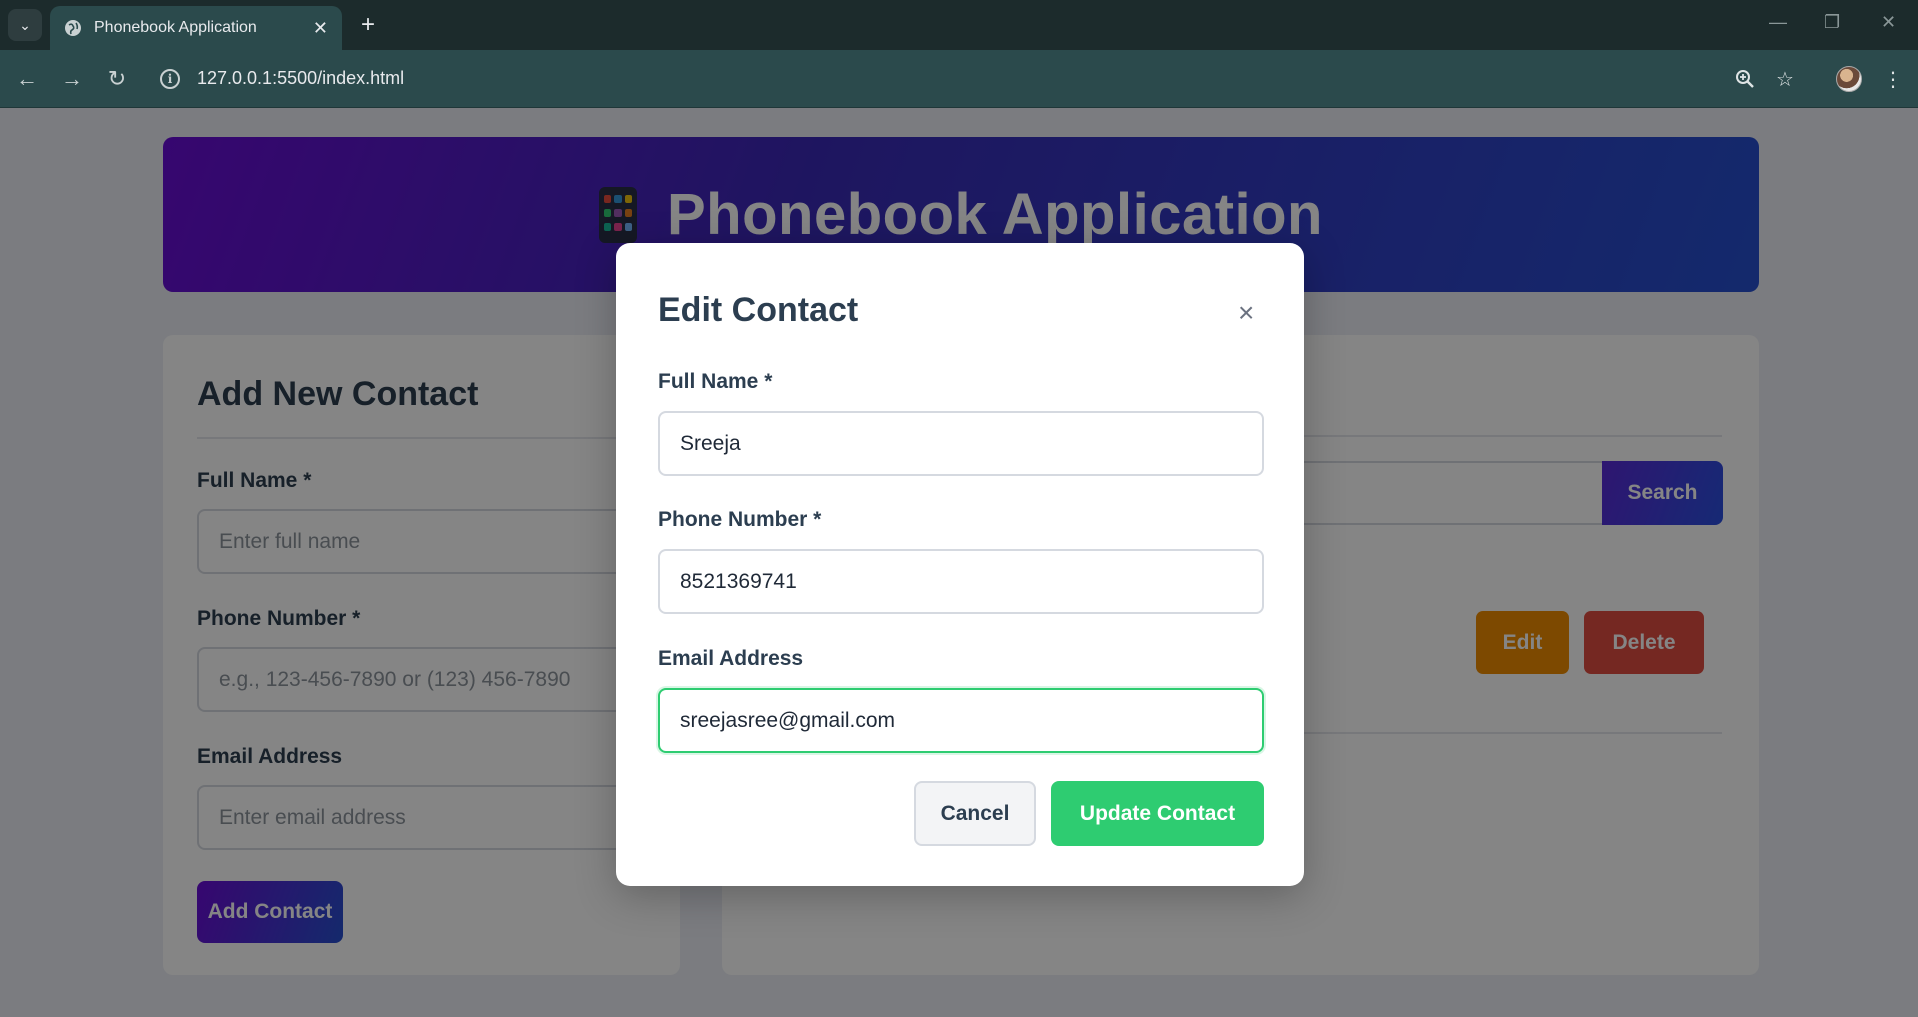  Describe the element at coordinates (961, 443) in the screenshot. I see `edit-full-name-input: Sreeja` at that location.